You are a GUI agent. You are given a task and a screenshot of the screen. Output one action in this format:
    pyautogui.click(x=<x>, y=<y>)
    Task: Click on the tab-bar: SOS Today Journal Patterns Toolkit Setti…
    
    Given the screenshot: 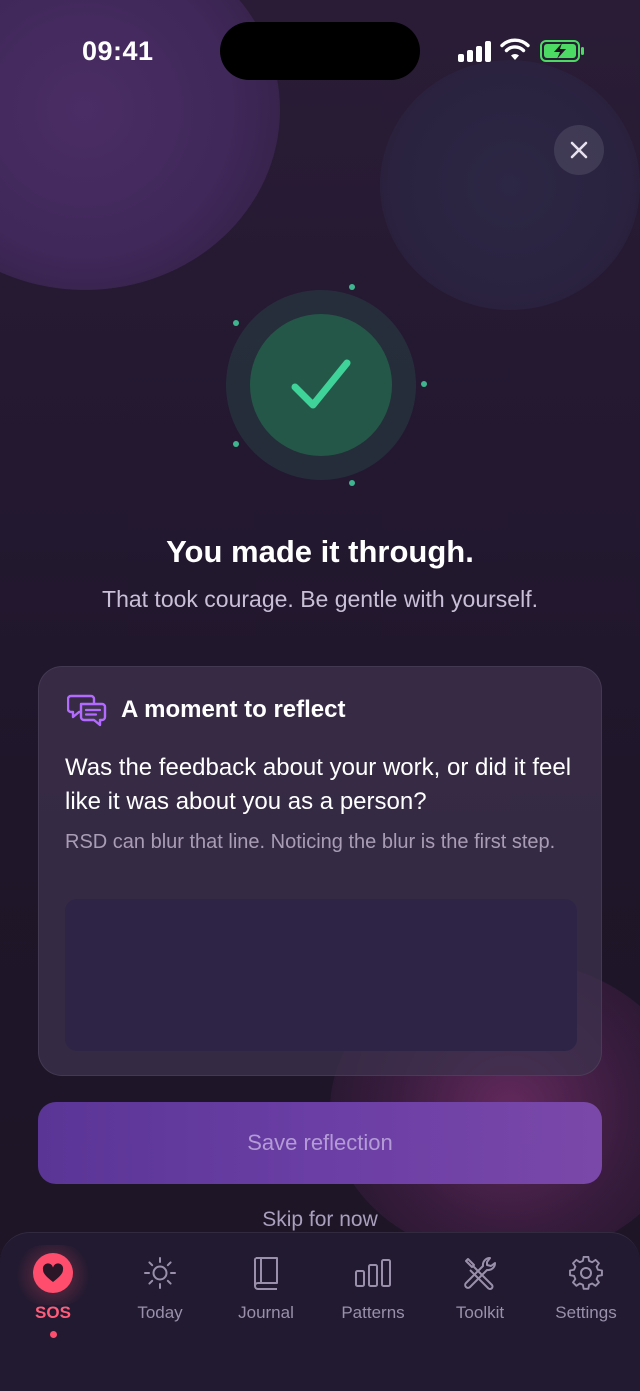 What is the action you would take?
    pyautogui.click(x=320, y=1311)
    